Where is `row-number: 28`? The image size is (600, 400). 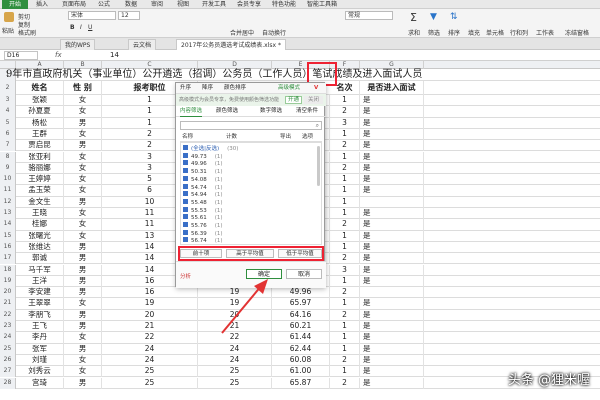
row-number: 28 is located at coordinates (8, 383).